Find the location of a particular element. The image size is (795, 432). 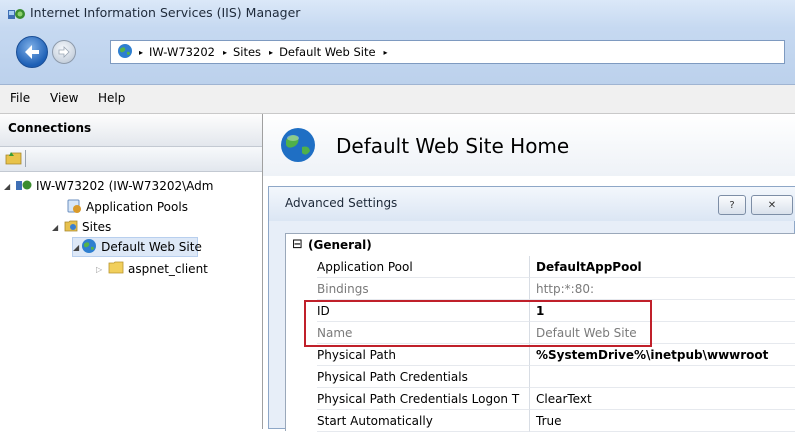

folder-icon is located at coordinates (116, 269).